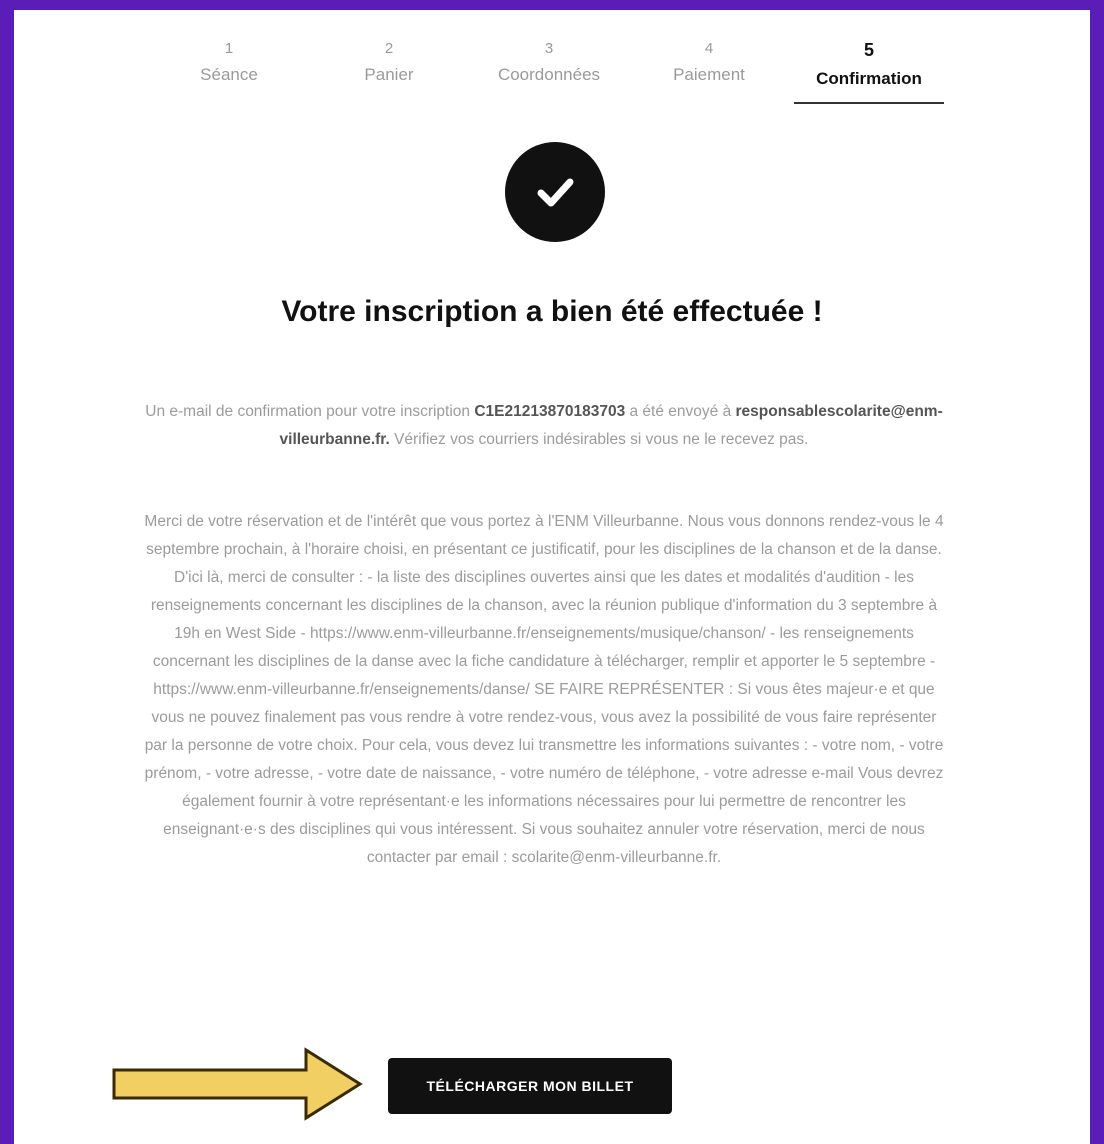  I want to click on step-number: 4, so click(709, 48).